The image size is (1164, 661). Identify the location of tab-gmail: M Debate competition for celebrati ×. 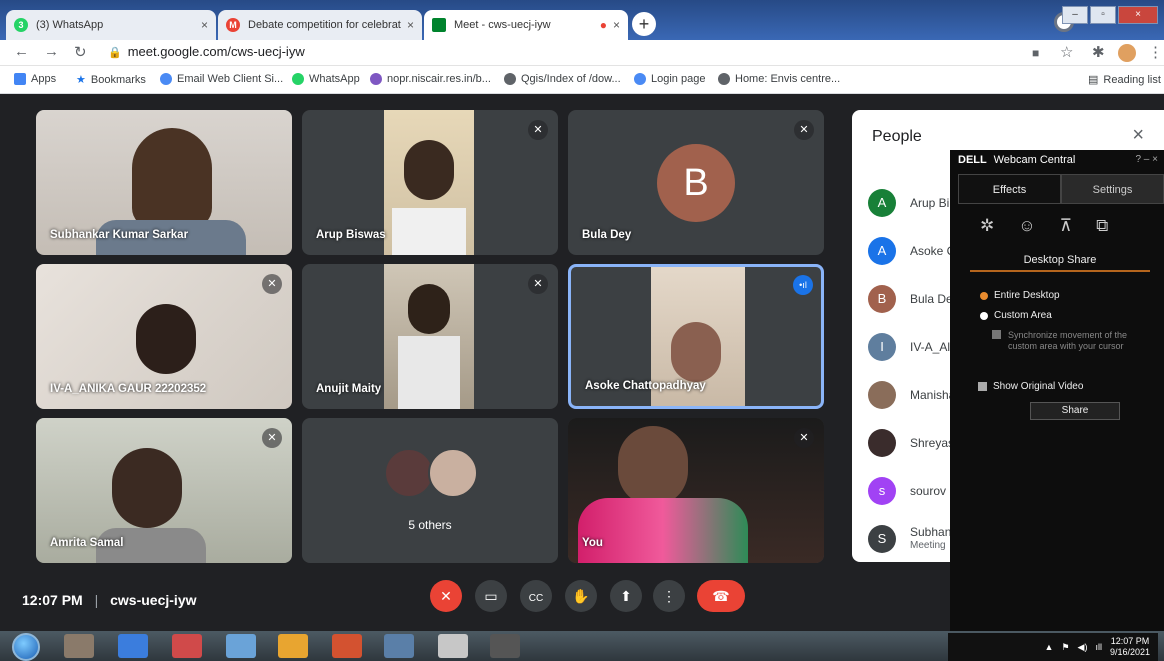
(320, 25).